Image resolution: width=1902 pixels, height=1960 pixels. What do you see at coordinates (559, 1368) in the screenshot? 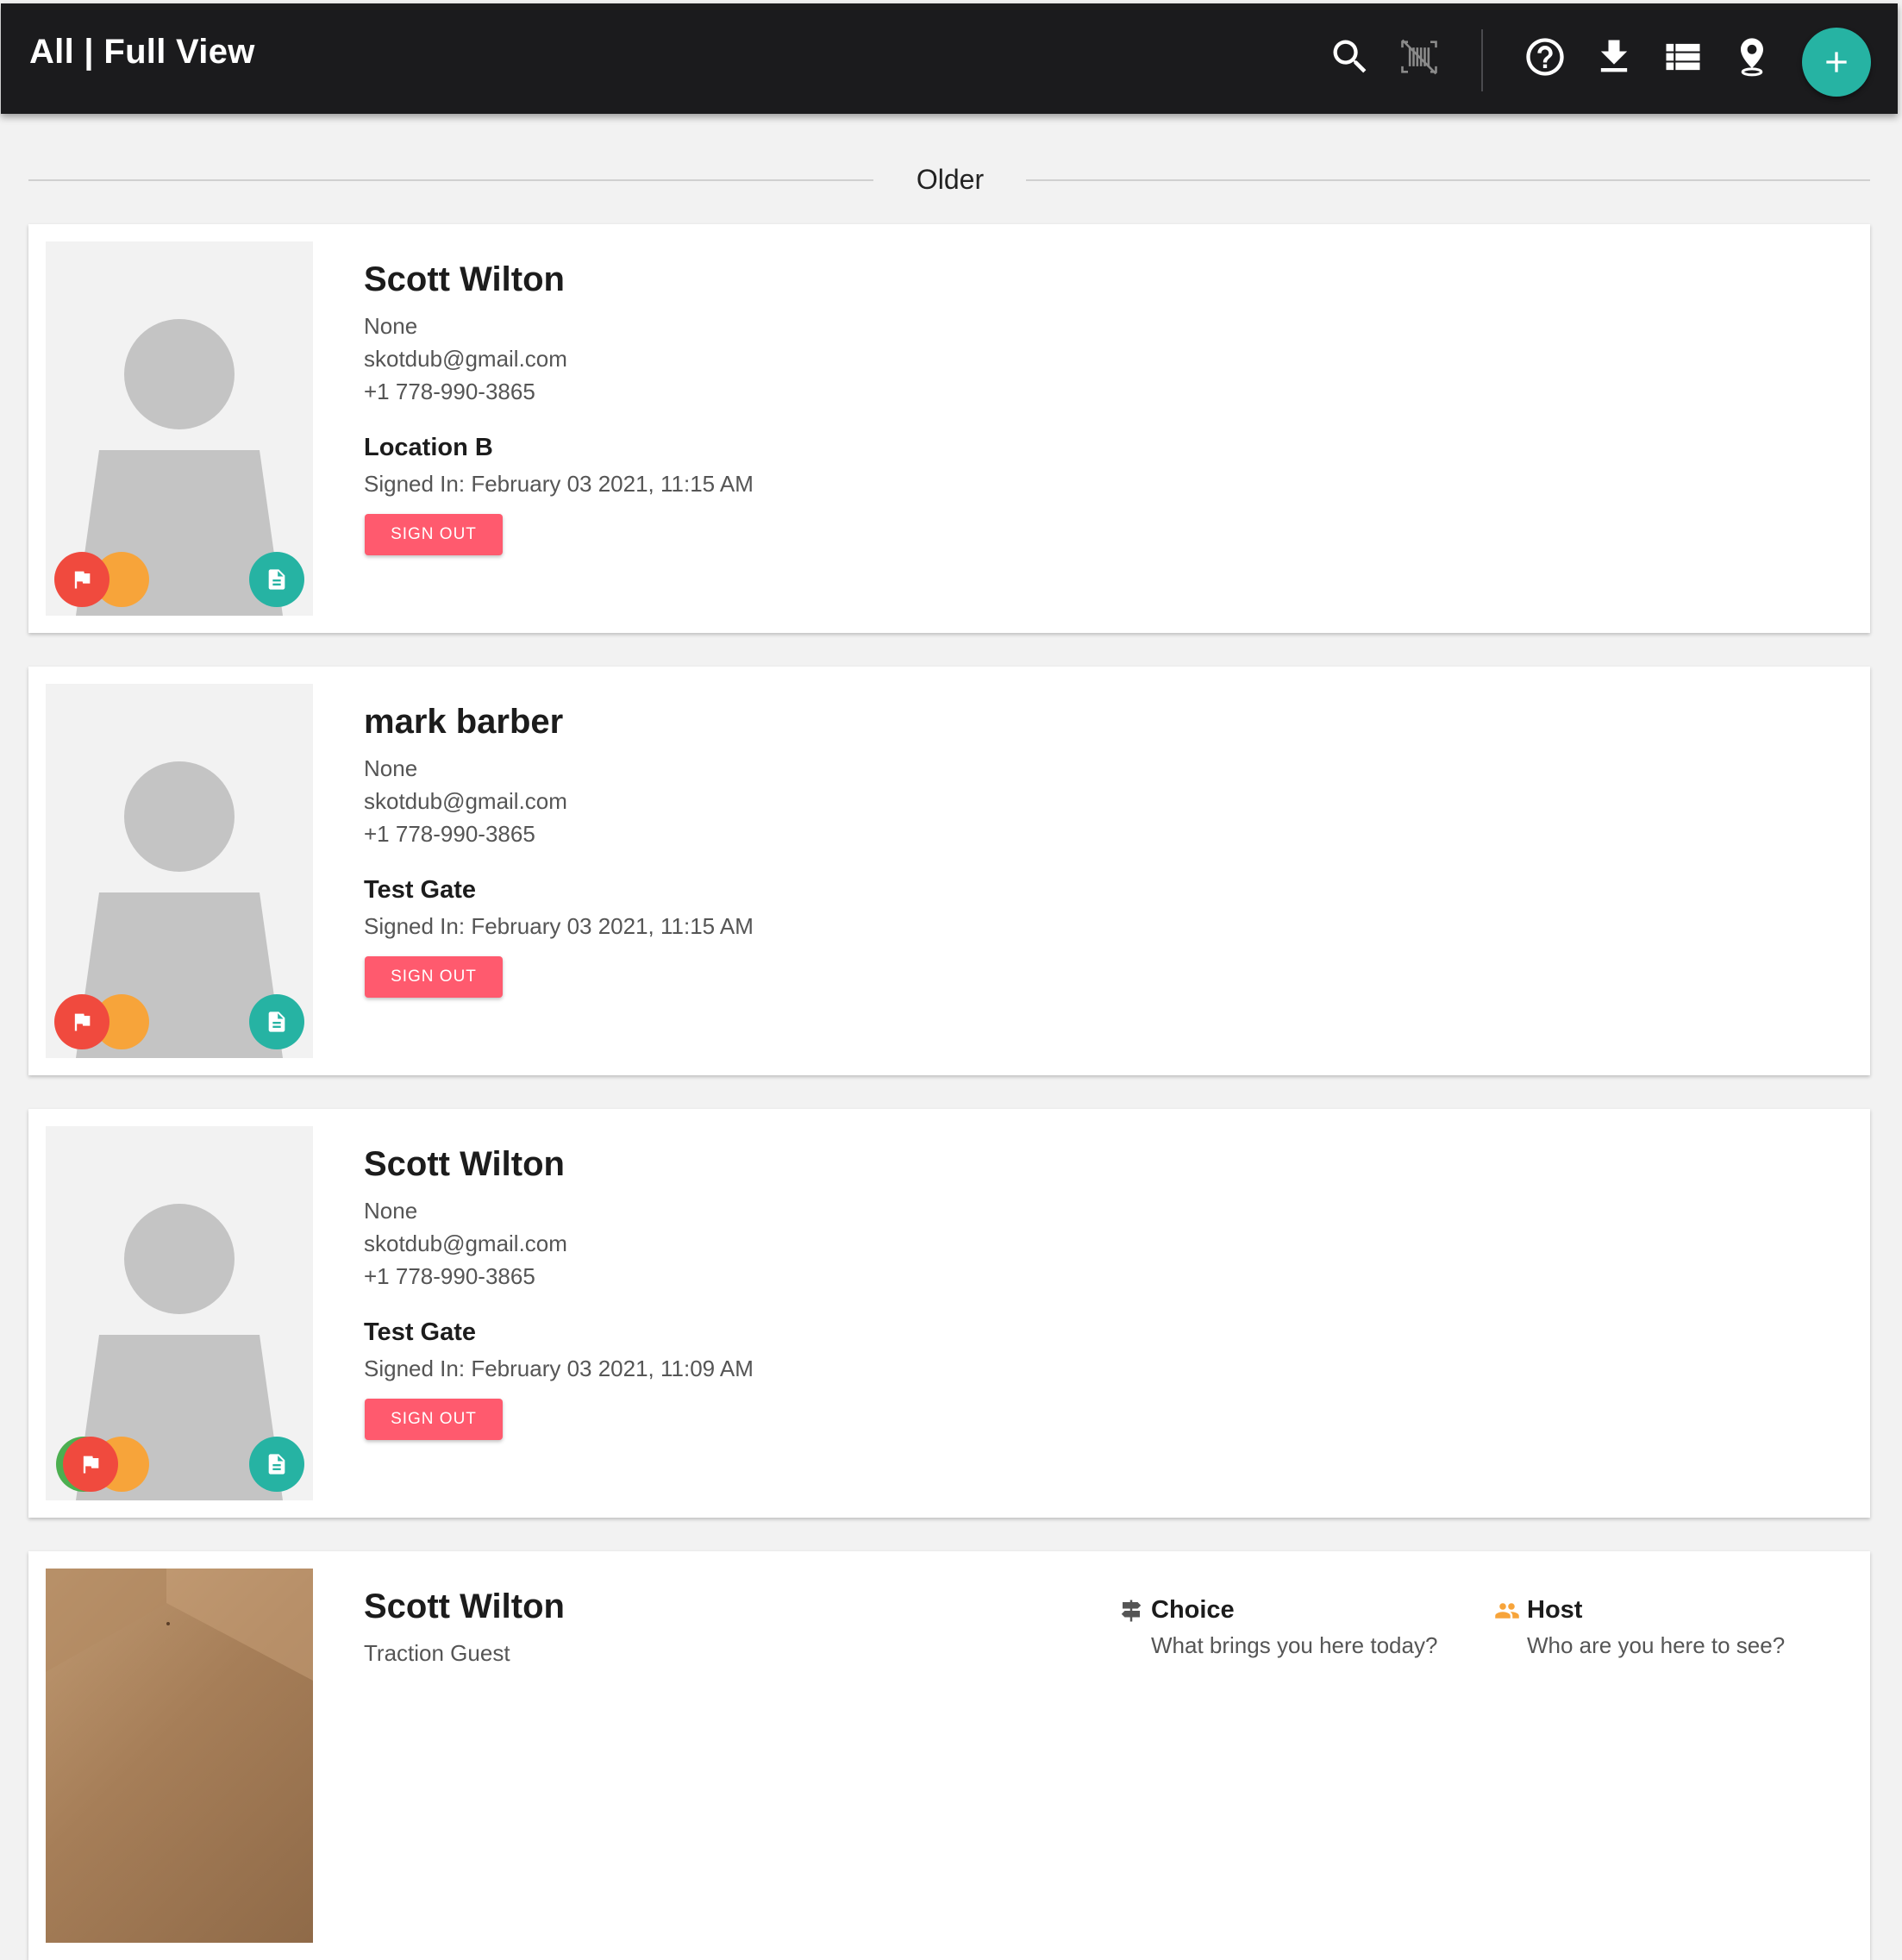
I see `signed-in-time: Signed In: February 03 2021, 11:09 AM` at bounding box center [559, 1368].